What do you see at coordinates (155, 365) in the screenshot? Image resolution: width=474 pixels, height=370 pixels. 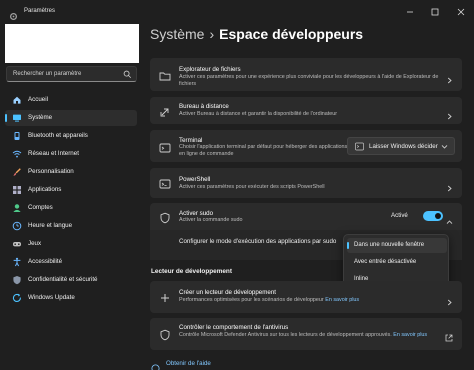 I see `help-icon` at bounding box center [155, 365].